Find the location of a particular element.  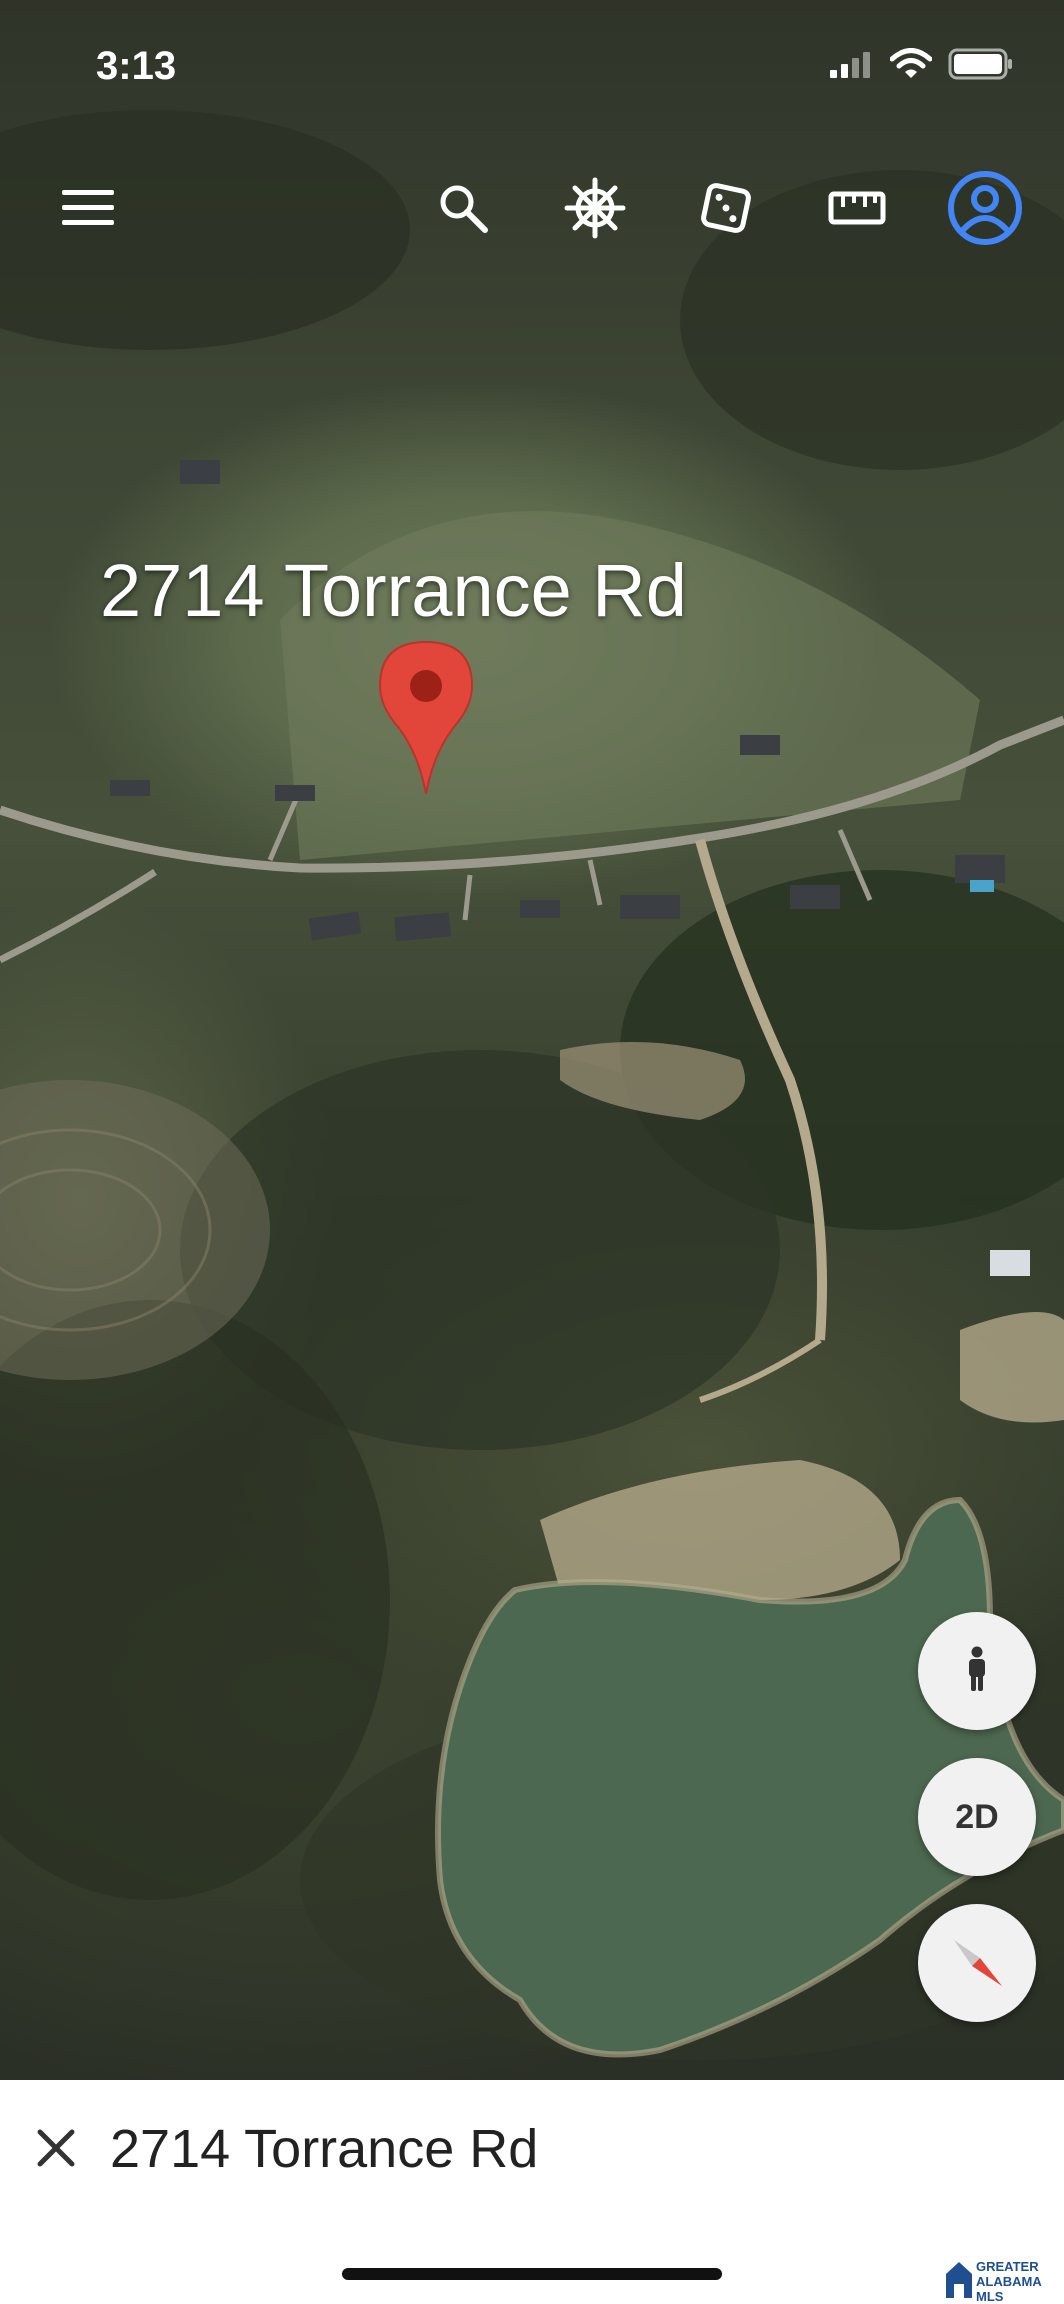

street-view-button is located at coordinates (977, 1671).